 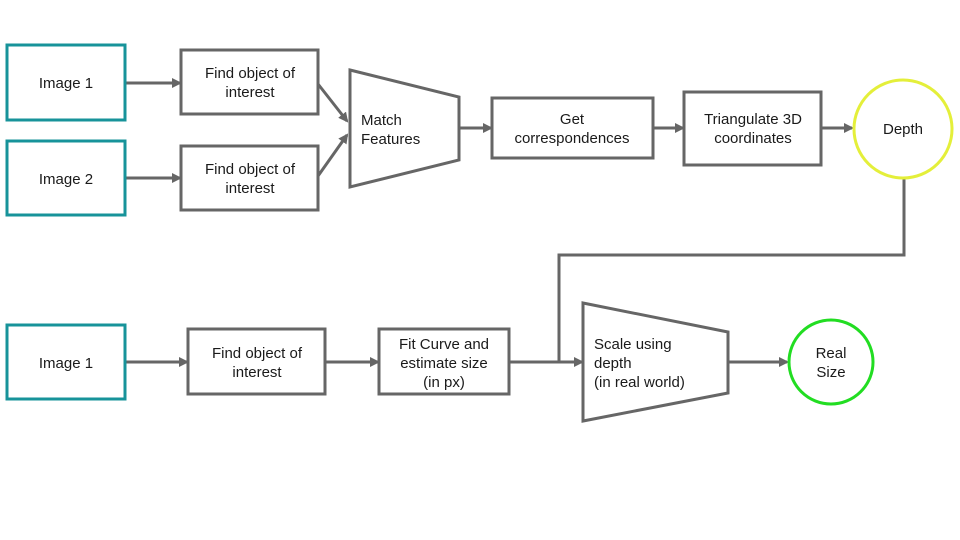 I want to click on node-image1-bottom: Image 1, so click(x=66, y=362).